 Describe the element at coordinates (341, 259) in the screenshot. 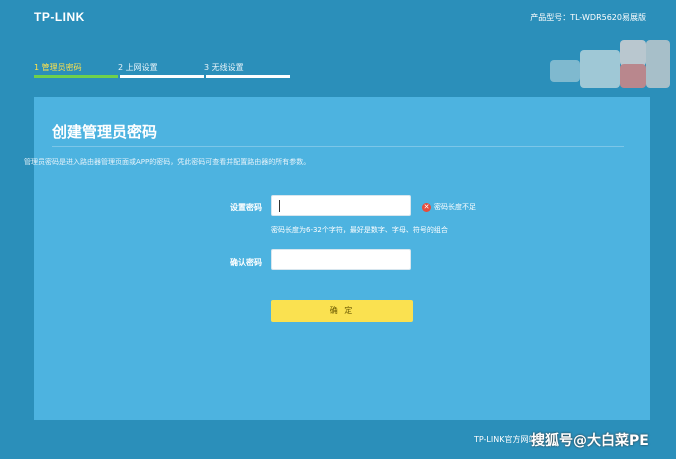

I see `confirm-password-input` at that location.